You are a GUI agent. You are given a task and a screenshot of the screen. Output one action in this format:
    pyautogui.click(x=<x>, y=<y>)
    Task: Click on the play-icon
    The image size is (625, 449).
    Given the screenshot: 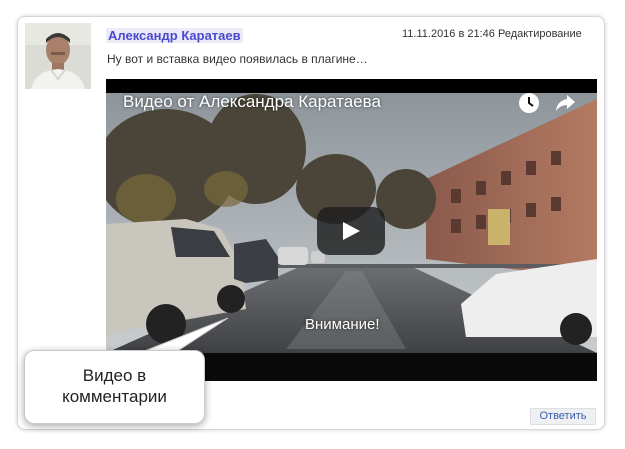 What is the action you would take?
    pyautogui.click(x=351, y=231)
    